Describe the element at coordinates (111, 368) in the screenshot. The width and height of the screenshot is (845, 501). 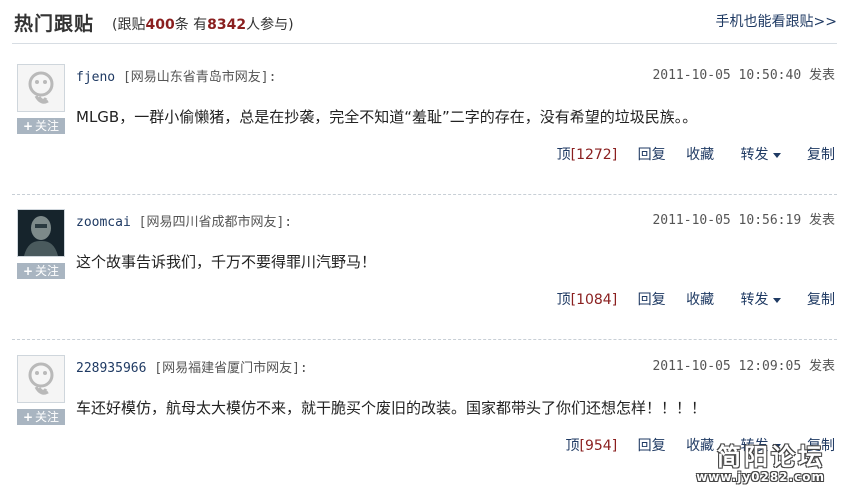
I see `username-link: 228935966` at that location.